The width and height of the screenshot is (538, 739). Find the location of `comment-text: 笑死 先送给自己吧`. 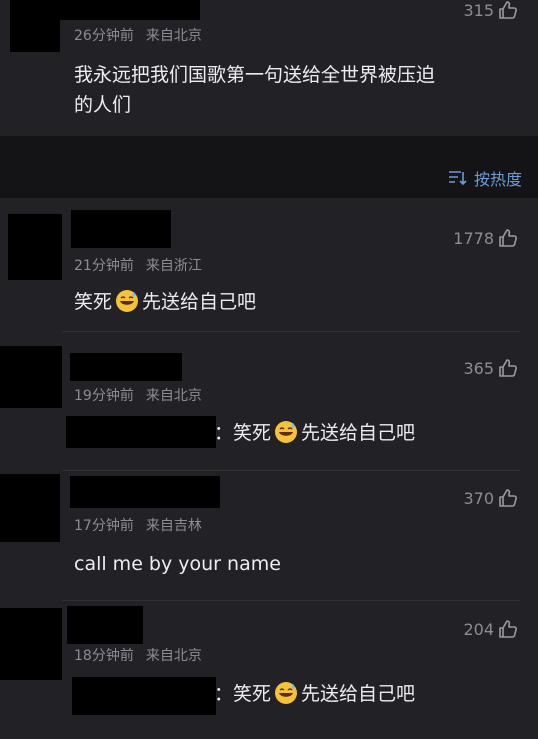

comment-text: 笑死 先送给自己吧 is located at coordinates (165, 302).